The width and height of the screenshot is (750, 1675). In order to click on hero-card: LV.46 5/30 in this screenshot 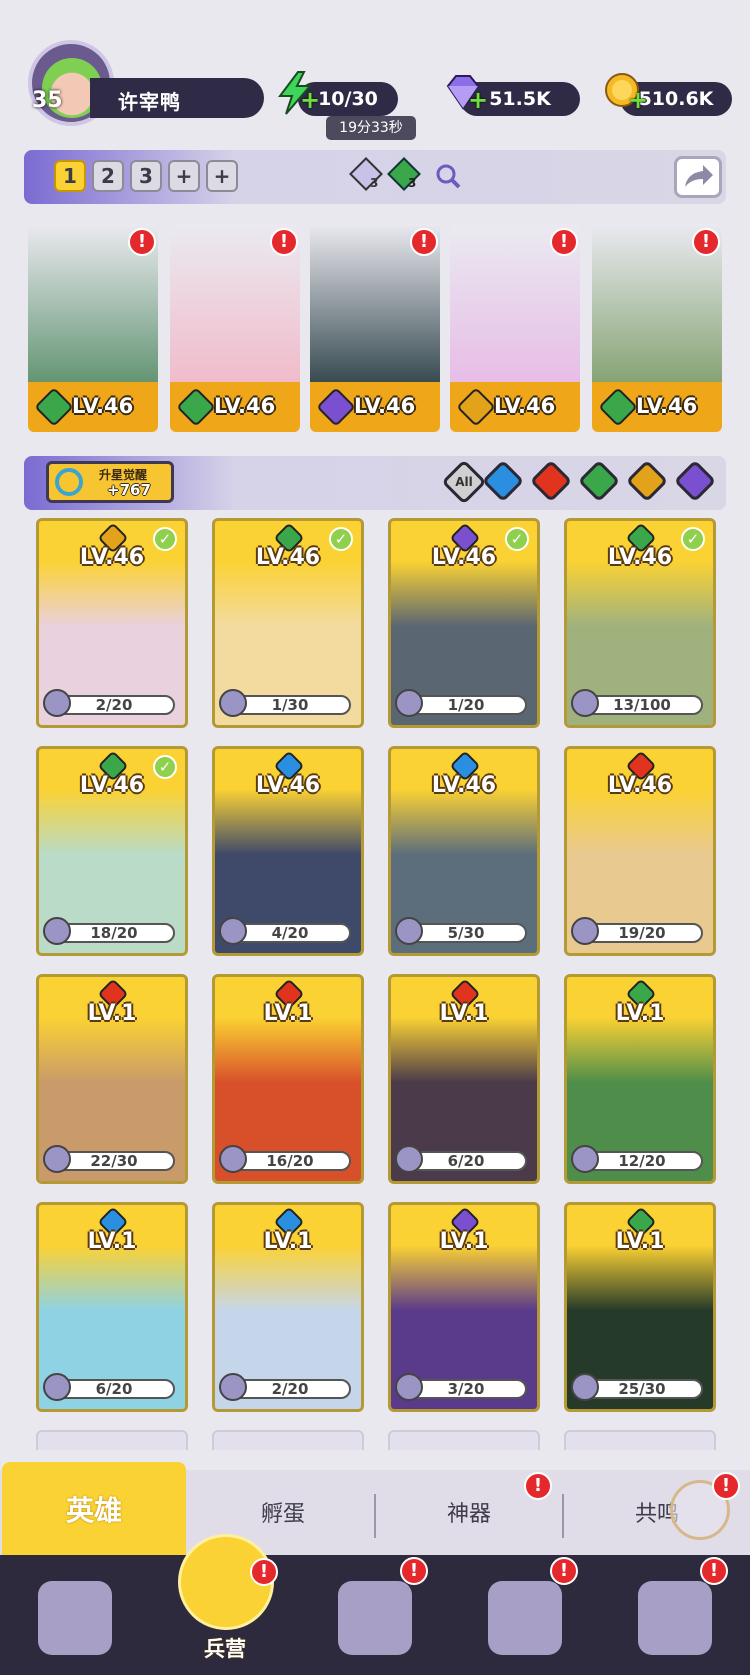, I will do `click(464, 851)`.